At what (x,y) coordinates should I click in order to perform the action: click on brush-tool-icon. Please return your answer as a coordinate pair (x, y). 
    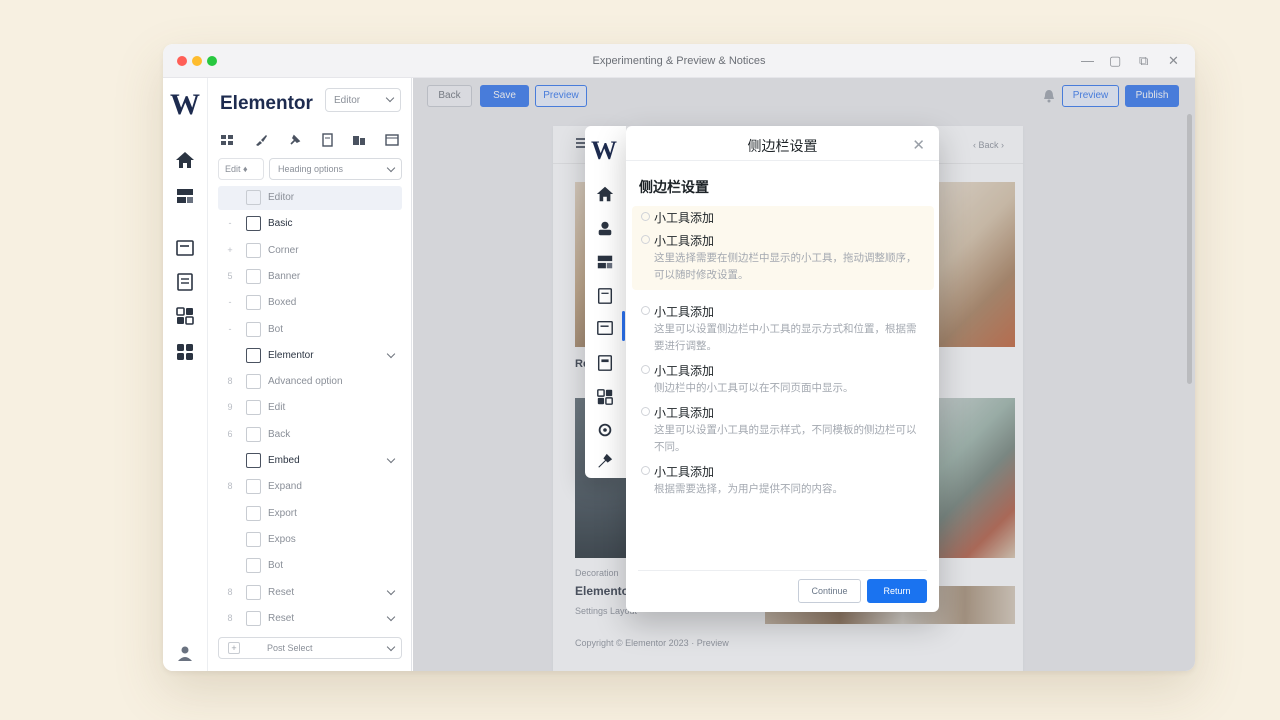
    Looking at the image, I should click on (261, 140).